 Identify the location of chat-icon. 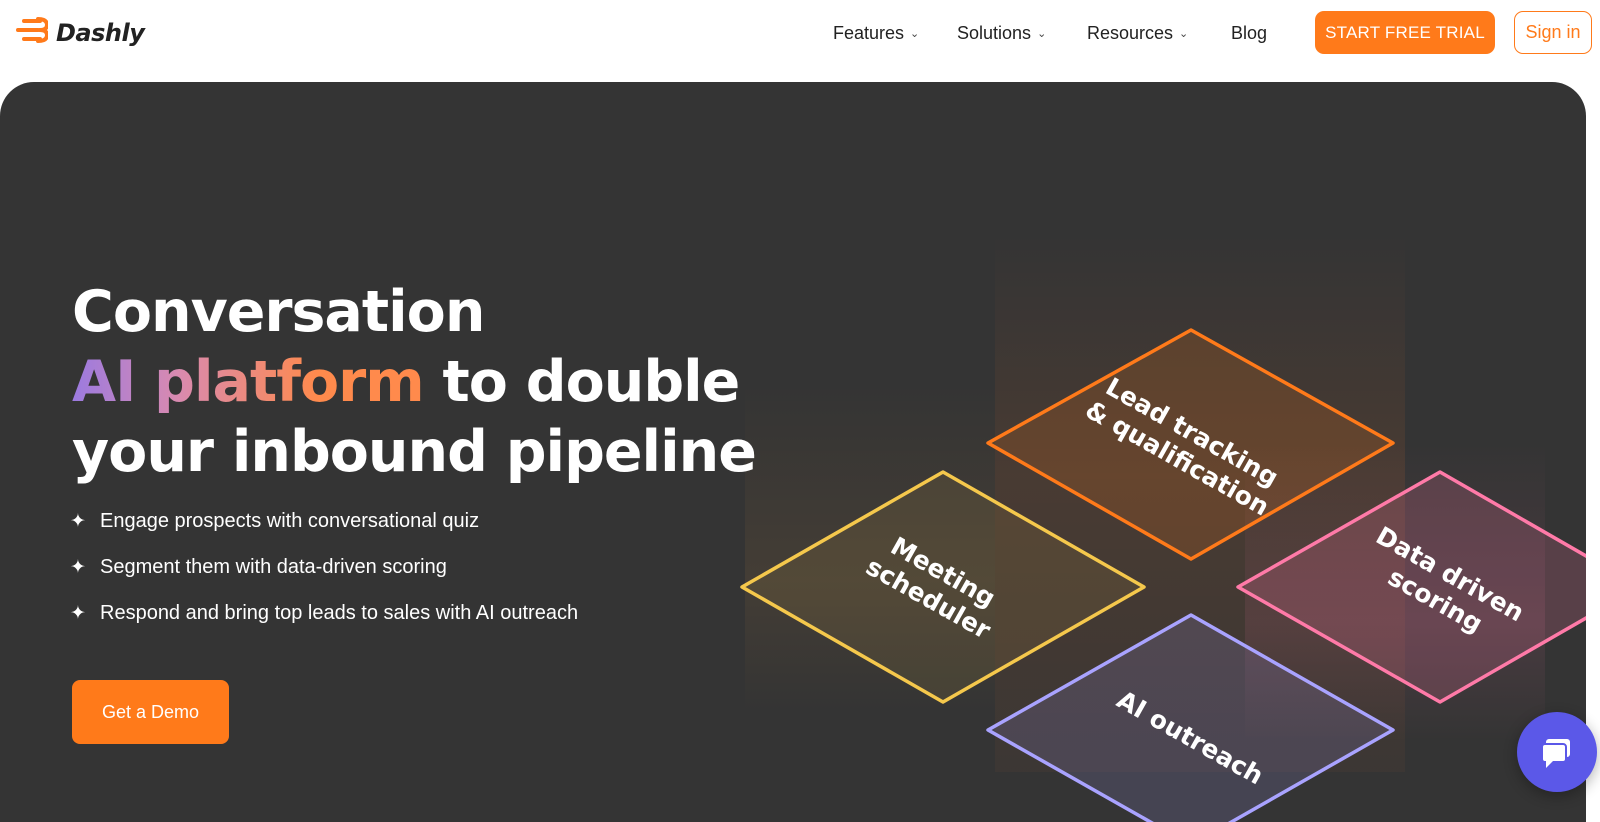
(1555, 753).